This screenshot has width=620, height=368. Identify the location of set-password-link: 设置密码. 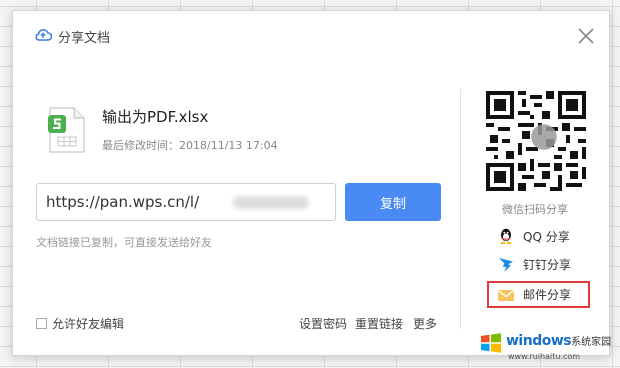
(323, 323).